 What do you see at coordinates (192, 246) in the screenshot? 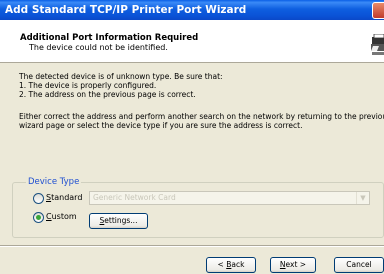
I see `footer-divider` at bounding box center [192, 246].